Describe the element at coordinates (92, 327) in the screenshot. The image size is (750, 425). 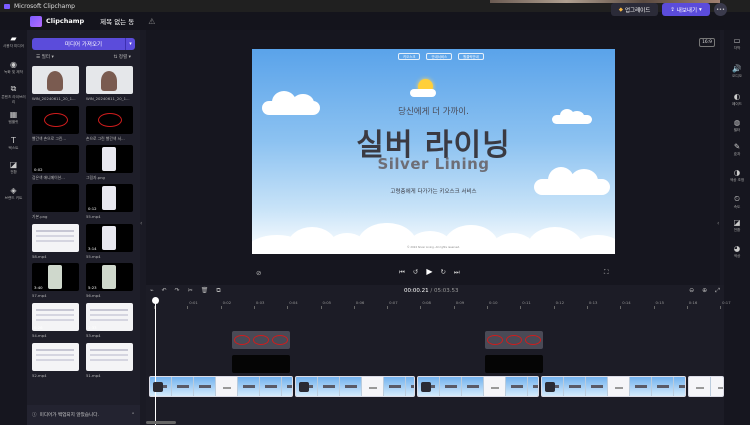
I see `media-duration: 2:33` at that location.